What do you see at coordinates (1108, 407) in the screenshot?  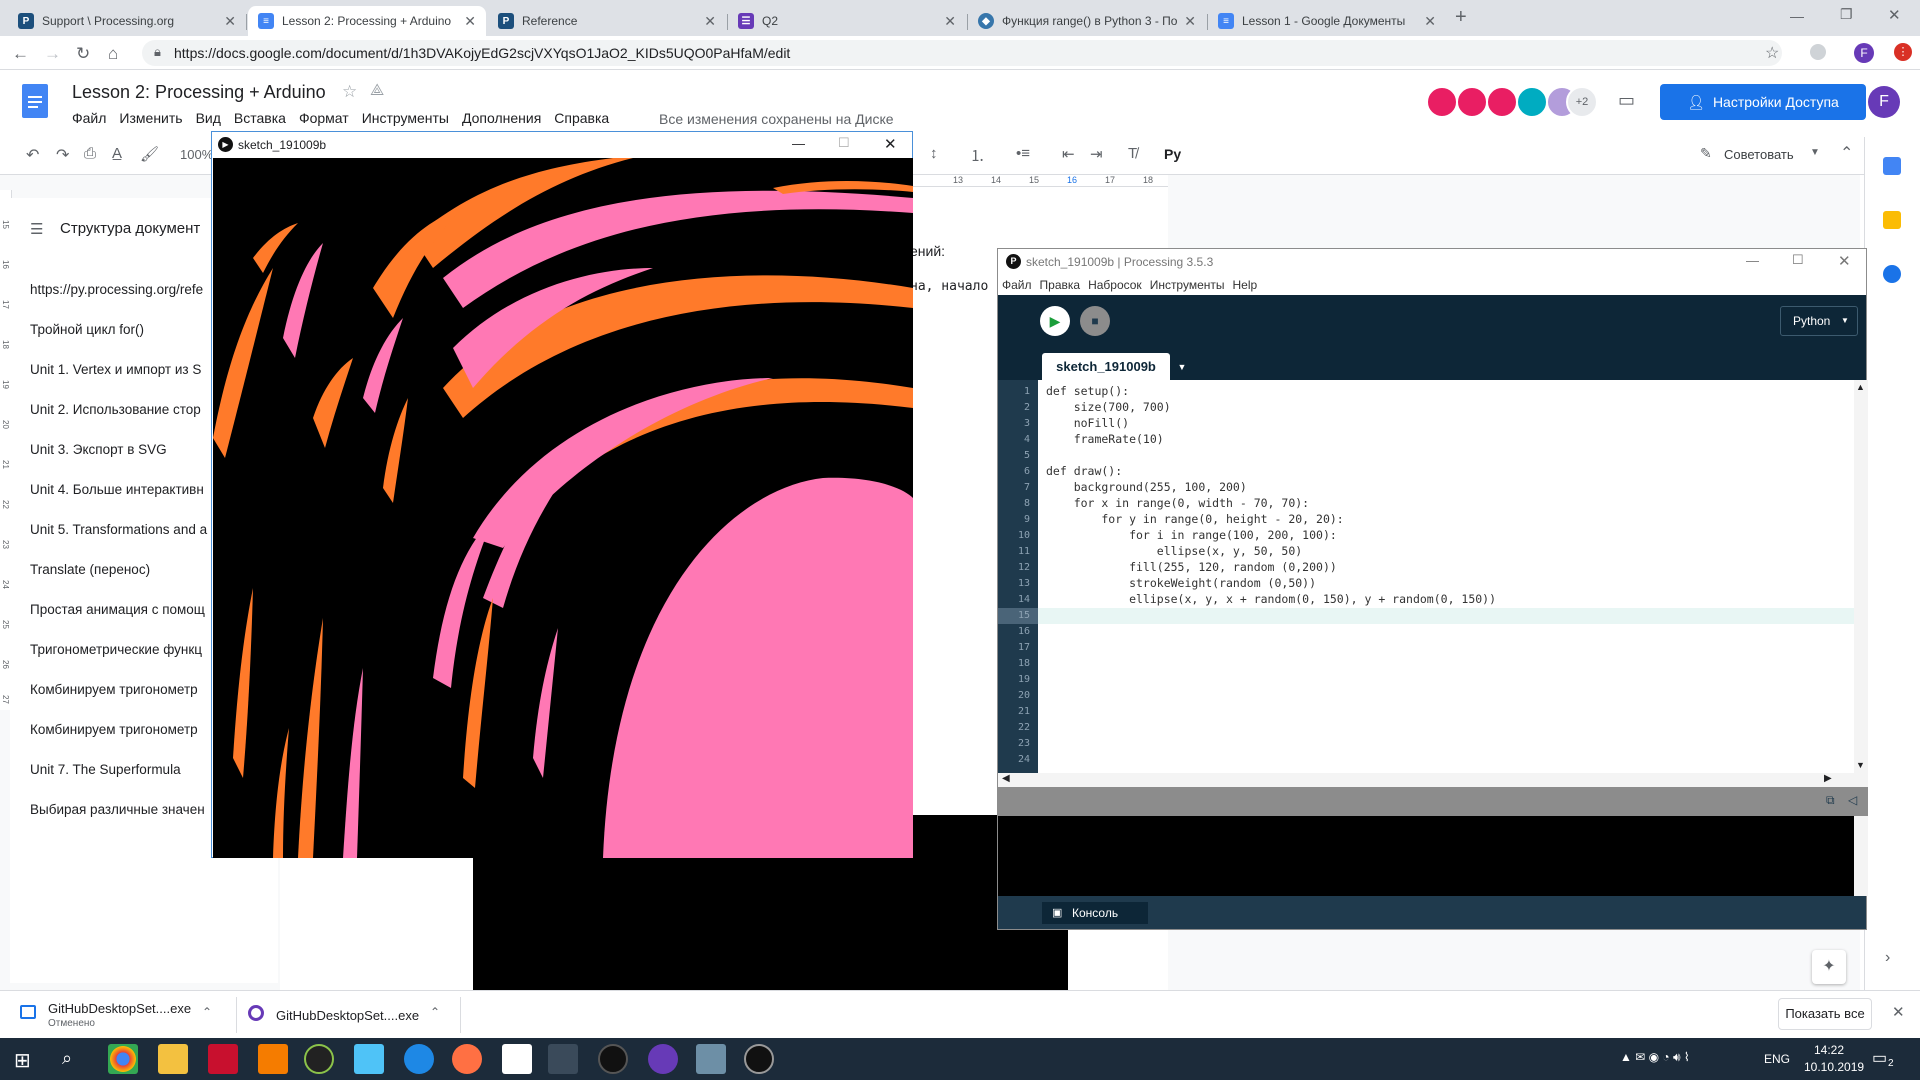 I see `code-line: size(700, 700)` at bounding box center [1108, 407].